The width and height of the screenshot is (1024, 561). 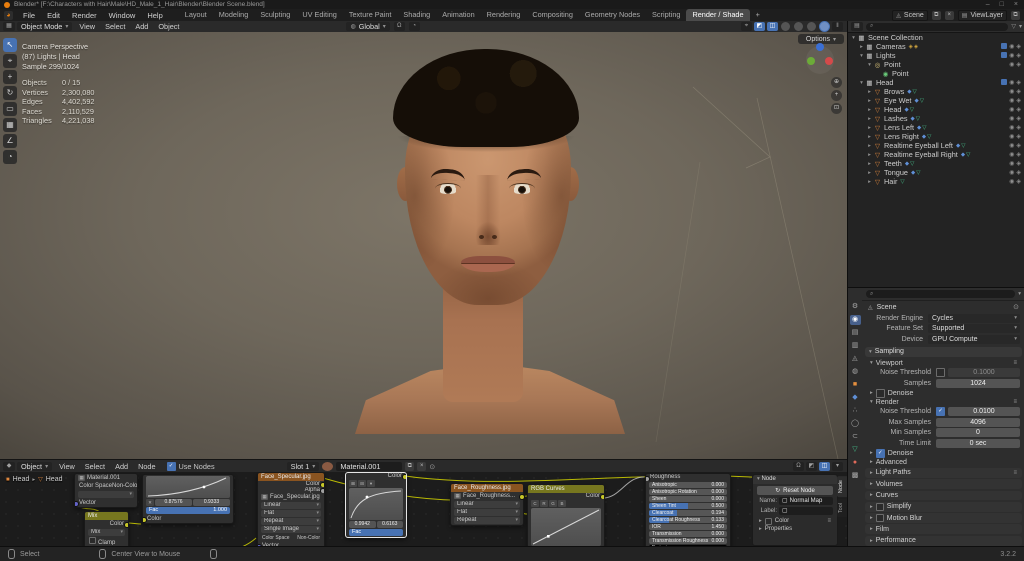 What do you see at coordinates (795, 490) in the screenshot?
I see `reset-node-button: ↻ Reset Node` at bounding box center [795, 490].